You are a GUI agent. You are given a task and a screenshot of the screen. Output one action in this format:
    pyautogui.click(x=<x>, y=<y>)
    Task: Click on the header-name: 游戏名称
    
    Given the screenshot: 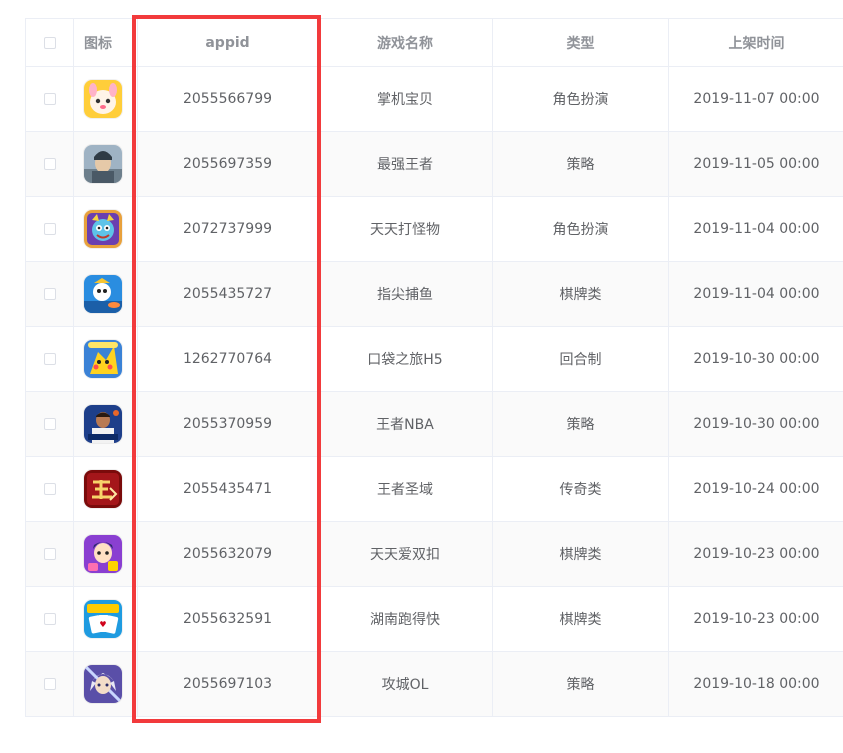 What is the action you would take?
    pyautogui.click(x=405, y=42)
    